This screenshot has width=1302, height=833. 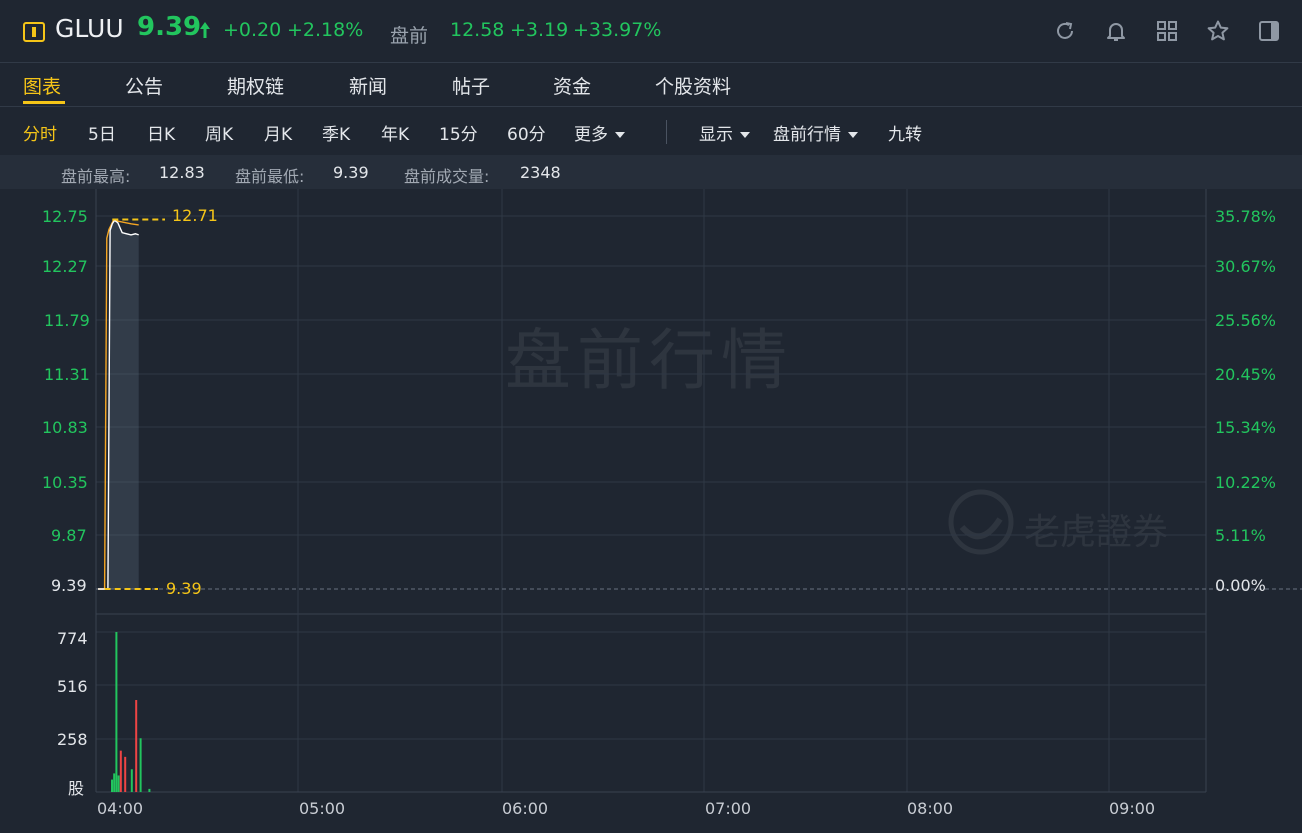 I want to click on volume-tick: 516, so click(x=72, y=686).